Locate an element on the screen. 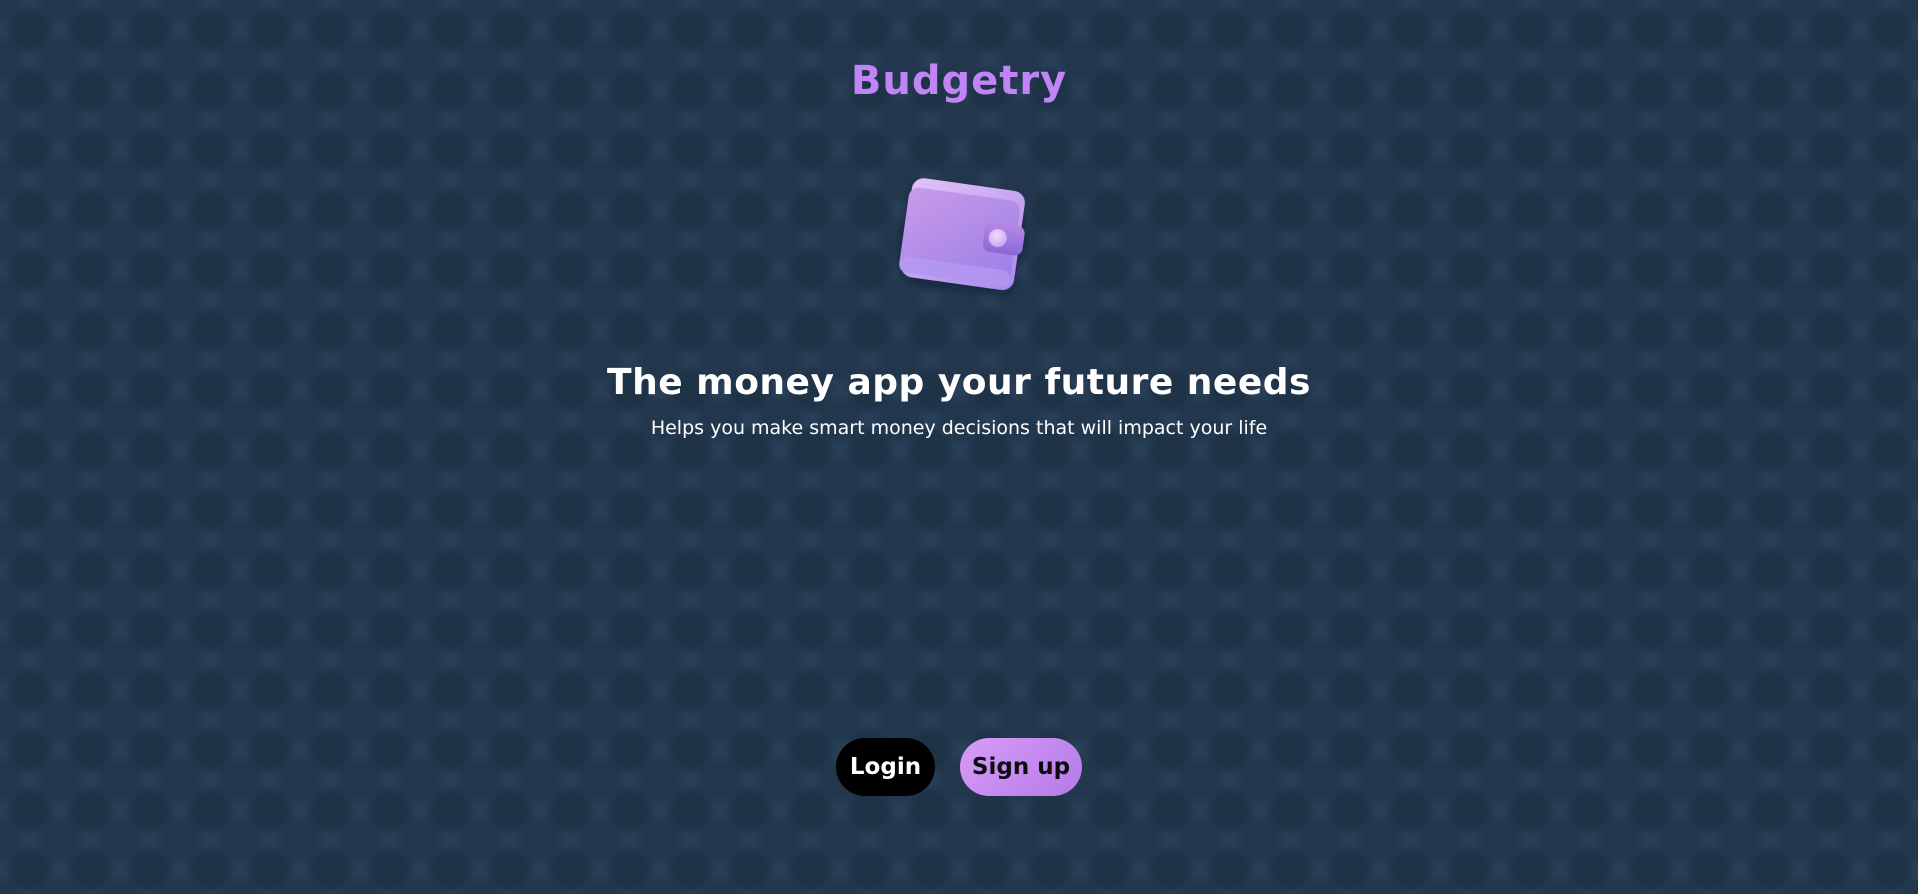 The image size is (1918, 894). hero-headline: The money app your future needs is located at coordinates (959, 382).